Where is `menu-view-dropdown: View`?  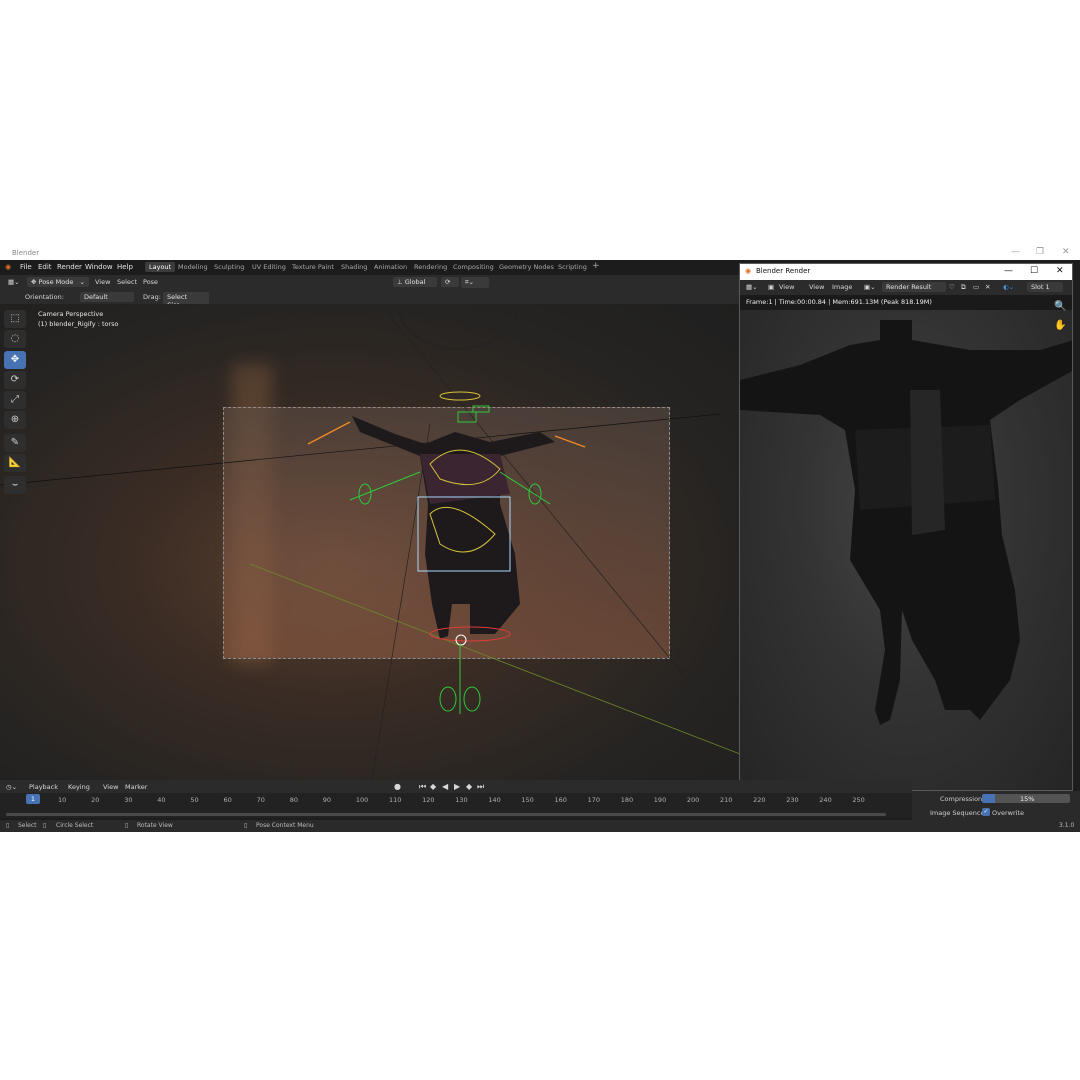 menu-view-dropdown: View is located at coordinates (786, 287).